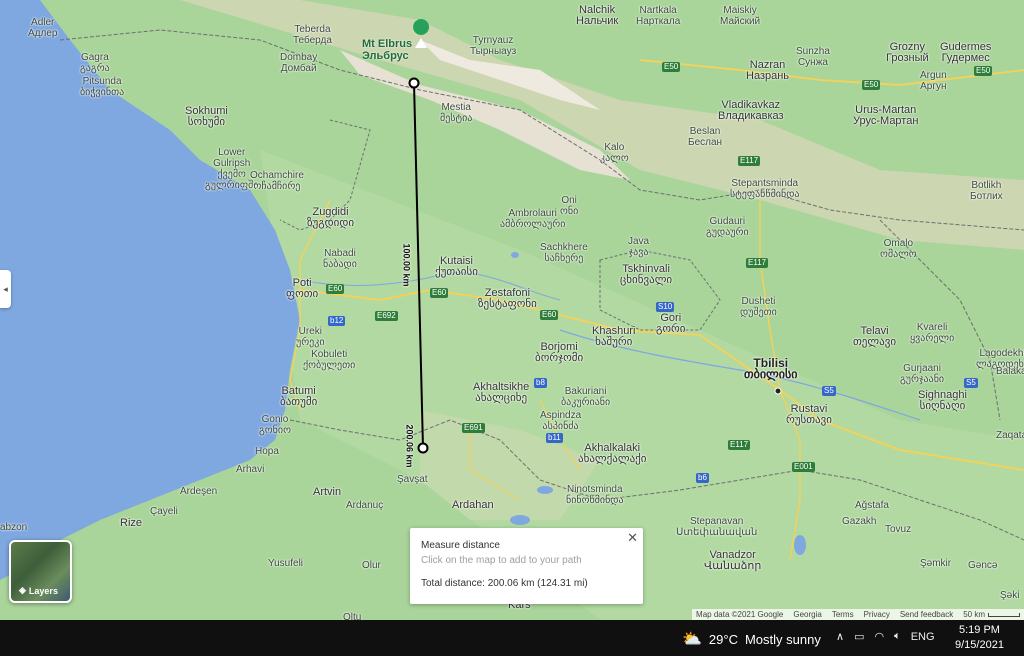 Image resolution: width=1024 pixels, height=656 pixels. I want to click on place-label-bakuriani: Bakuriani ბაკურიანი, so click(586, 397).